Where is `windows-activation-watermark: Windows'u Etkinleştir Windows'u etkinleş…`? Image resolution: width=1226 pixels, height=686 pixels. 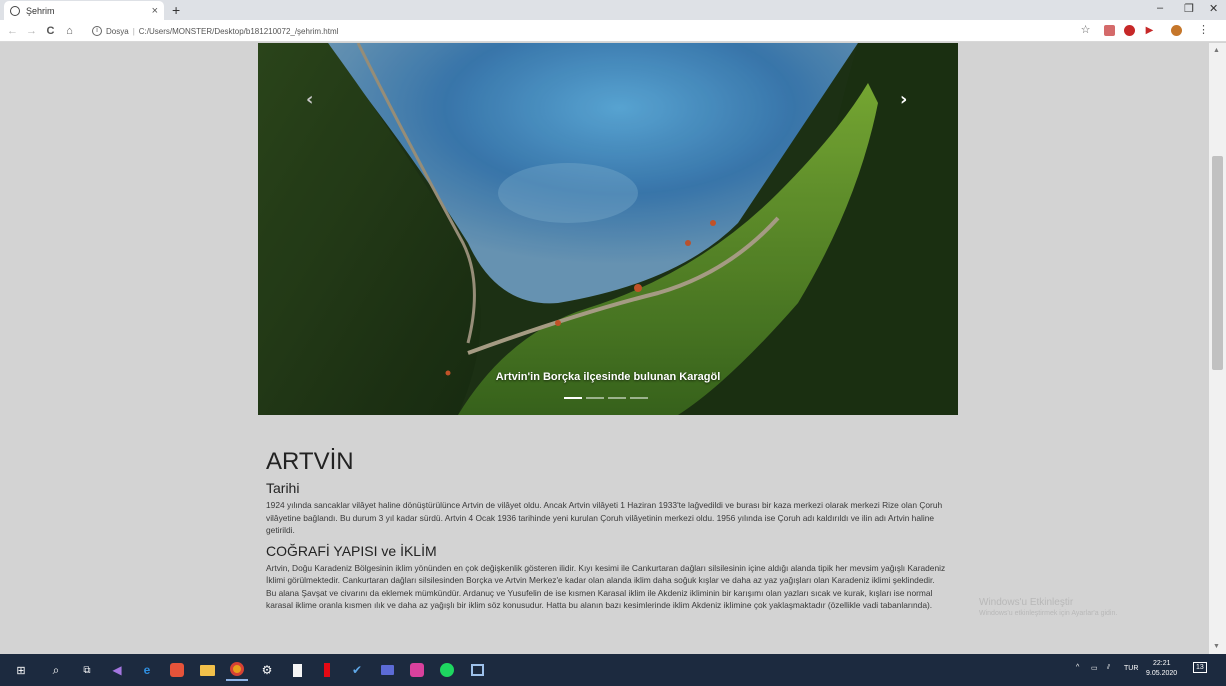
windows-activation-watermark: Windows'u Etkinleştir Windows'u etkinleş… is located at coordinates (1048, 607).